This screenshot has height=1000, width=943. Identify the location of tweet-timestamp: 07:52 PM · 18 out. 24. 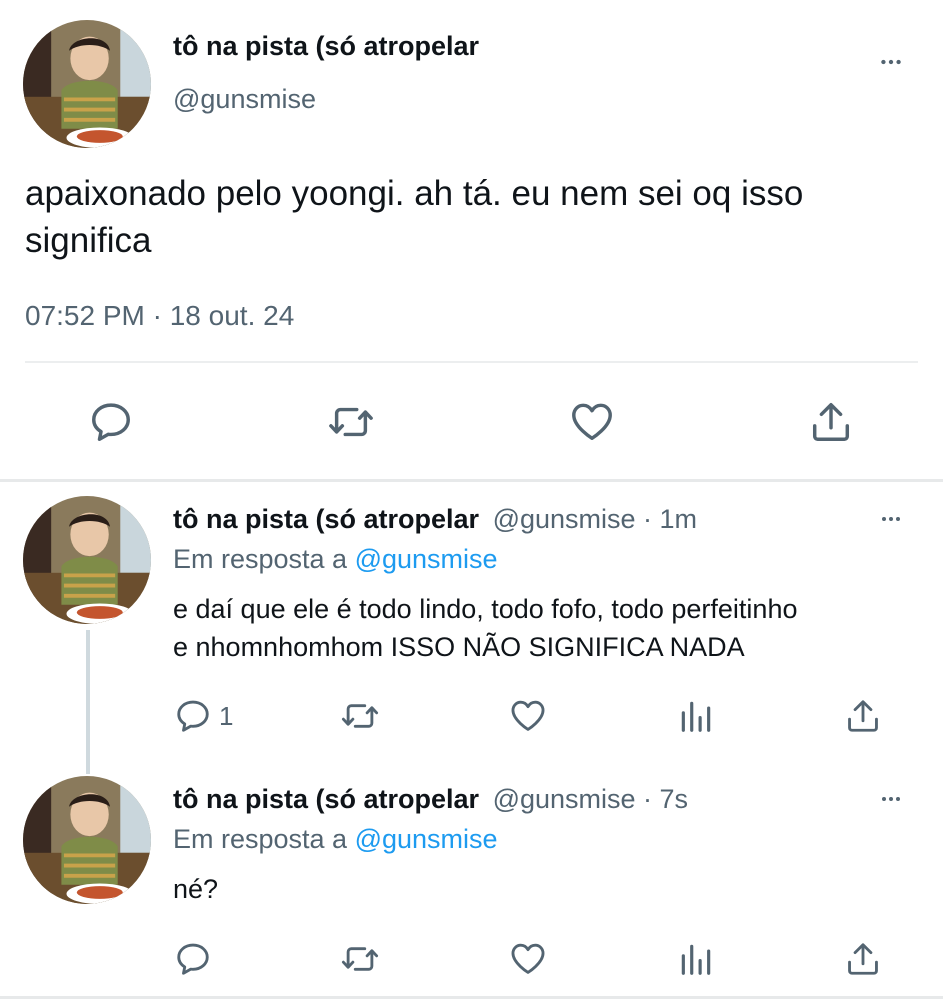
(160, 315).